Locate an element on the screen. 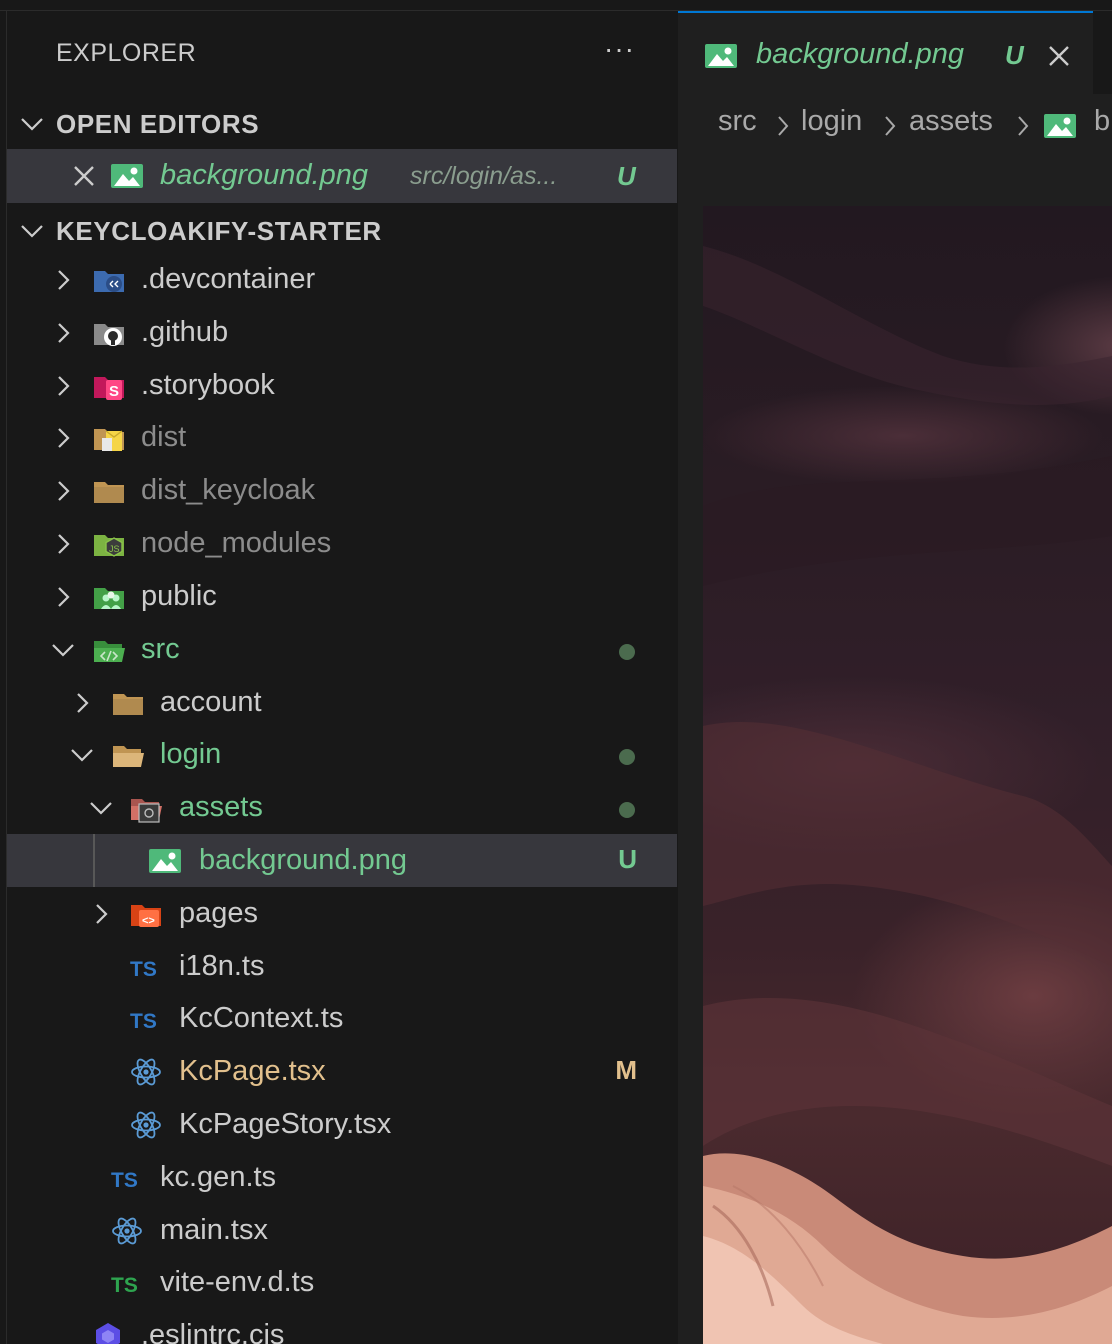 Image resolution: width=1112 pixels, height=1344 pixels. tree-item-account: account is located at coordinates (342, 702).